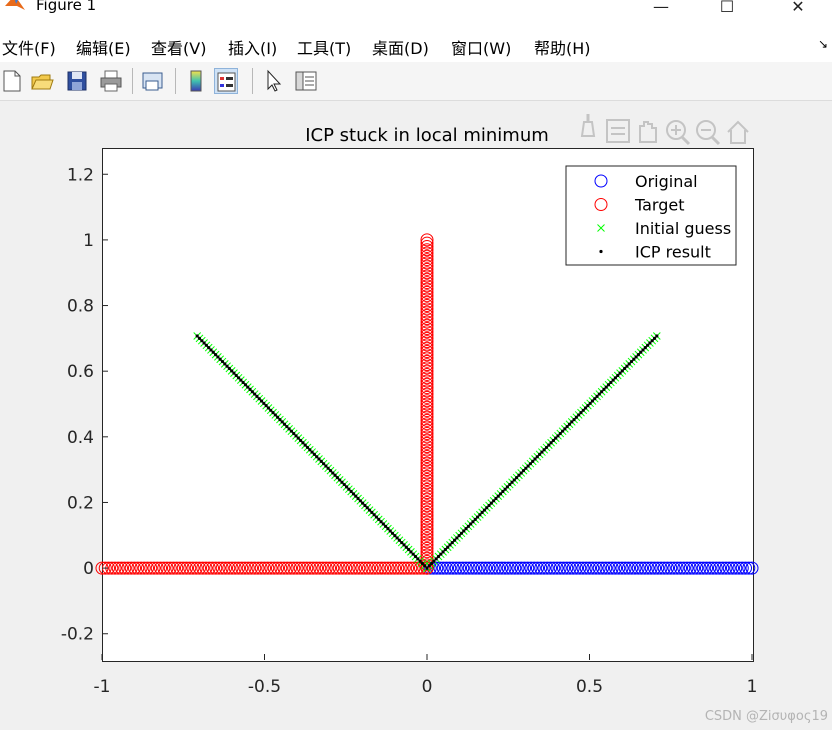 This screenshot has width=832, height=730. What do you see at coordinates (678, 133) in the screenshot?
I see `zoom-in-icon` at bounding box center [678, 133].